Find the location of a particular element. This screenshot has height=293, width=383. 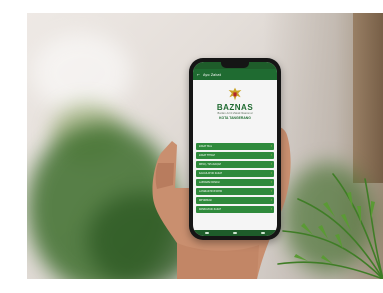

menu-item-label: ZAKAT MAL is located at coordinates (205, 147).